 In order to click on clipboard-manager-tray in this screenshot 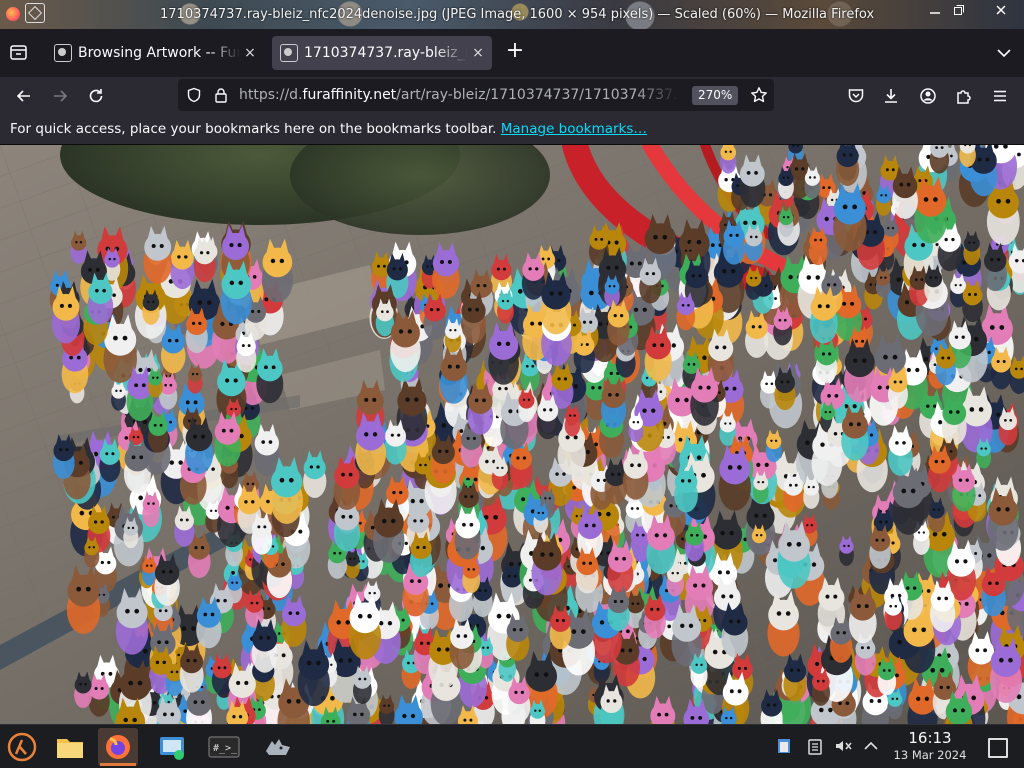, I will do `click(815, 746)`.